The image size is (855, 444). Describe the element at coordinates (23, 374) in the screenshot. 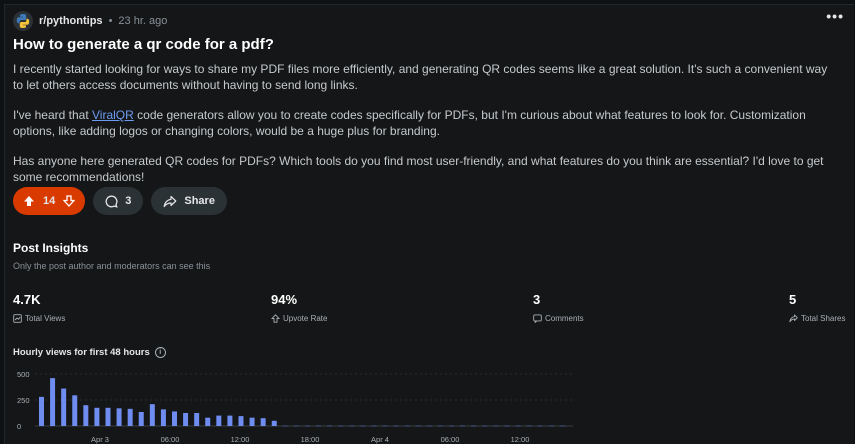

I see `y-tick-label: 500` at that location.